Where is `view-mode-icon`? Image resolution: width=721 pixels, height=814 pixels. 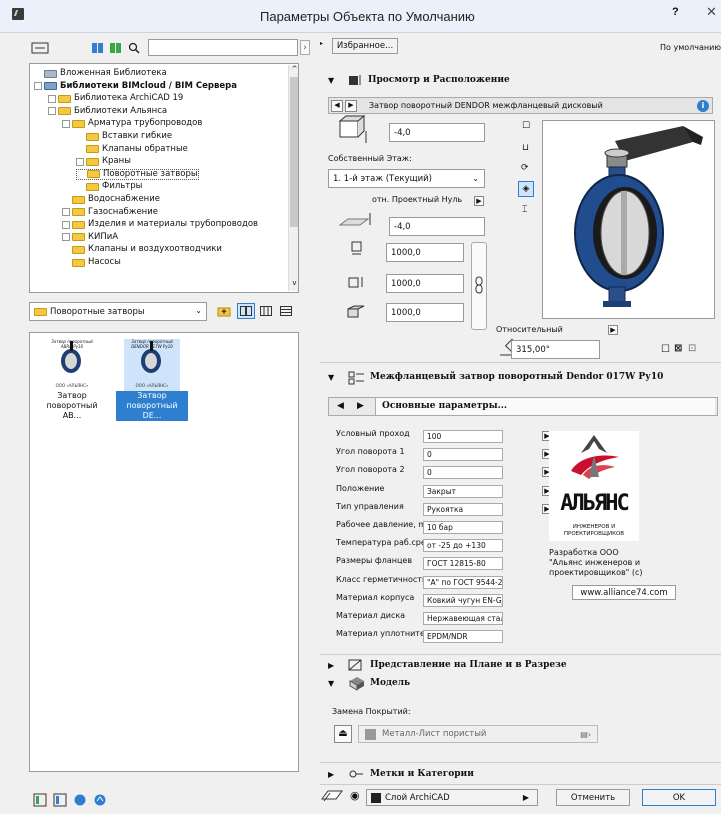
view-mode-icon is located at coordinates (40, 48).